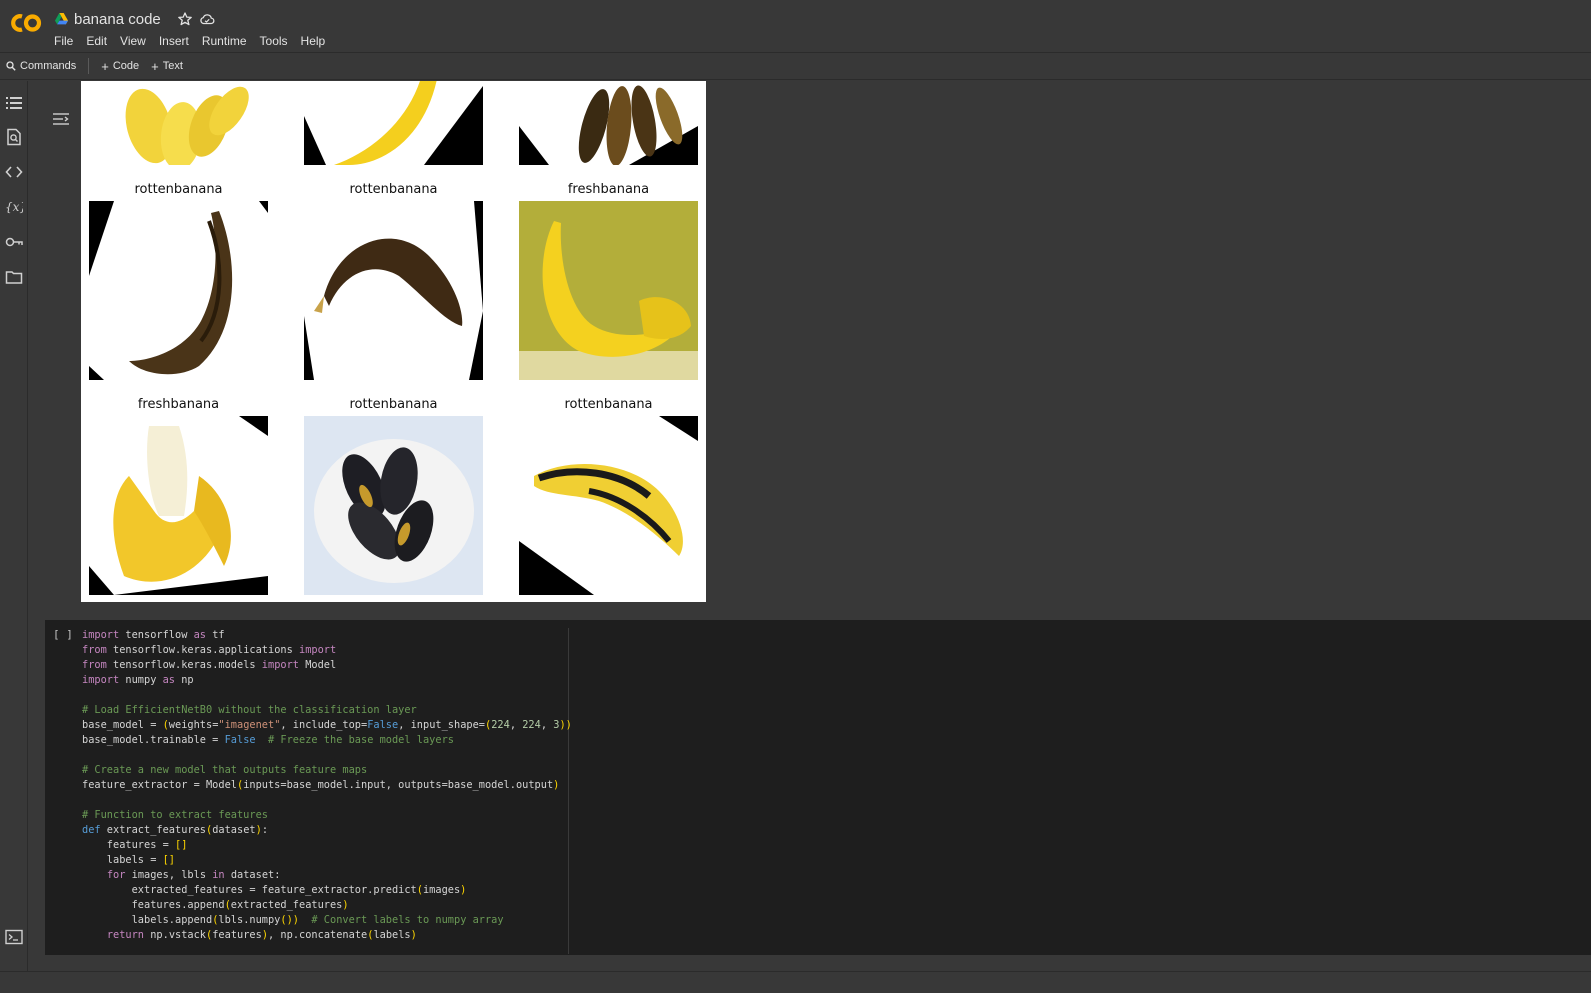 Image resolution: width=1591 pixels, height=993 pixels. I want to click on add-text-button: + Text, so click(167, 66).